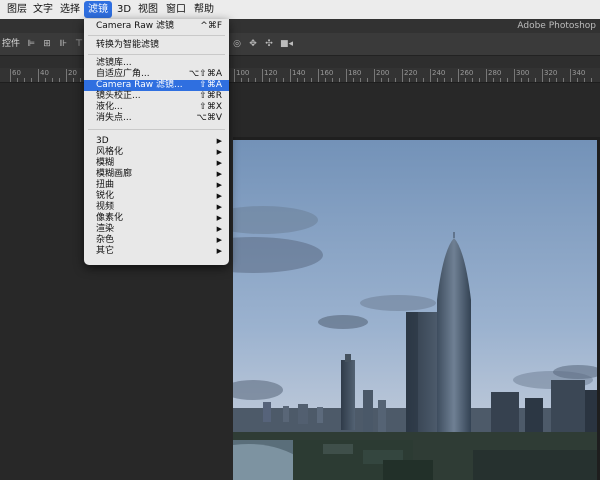 This screenshot has width=600, height=480. I want to click on menu-layer: 图层, so click(17, 9).